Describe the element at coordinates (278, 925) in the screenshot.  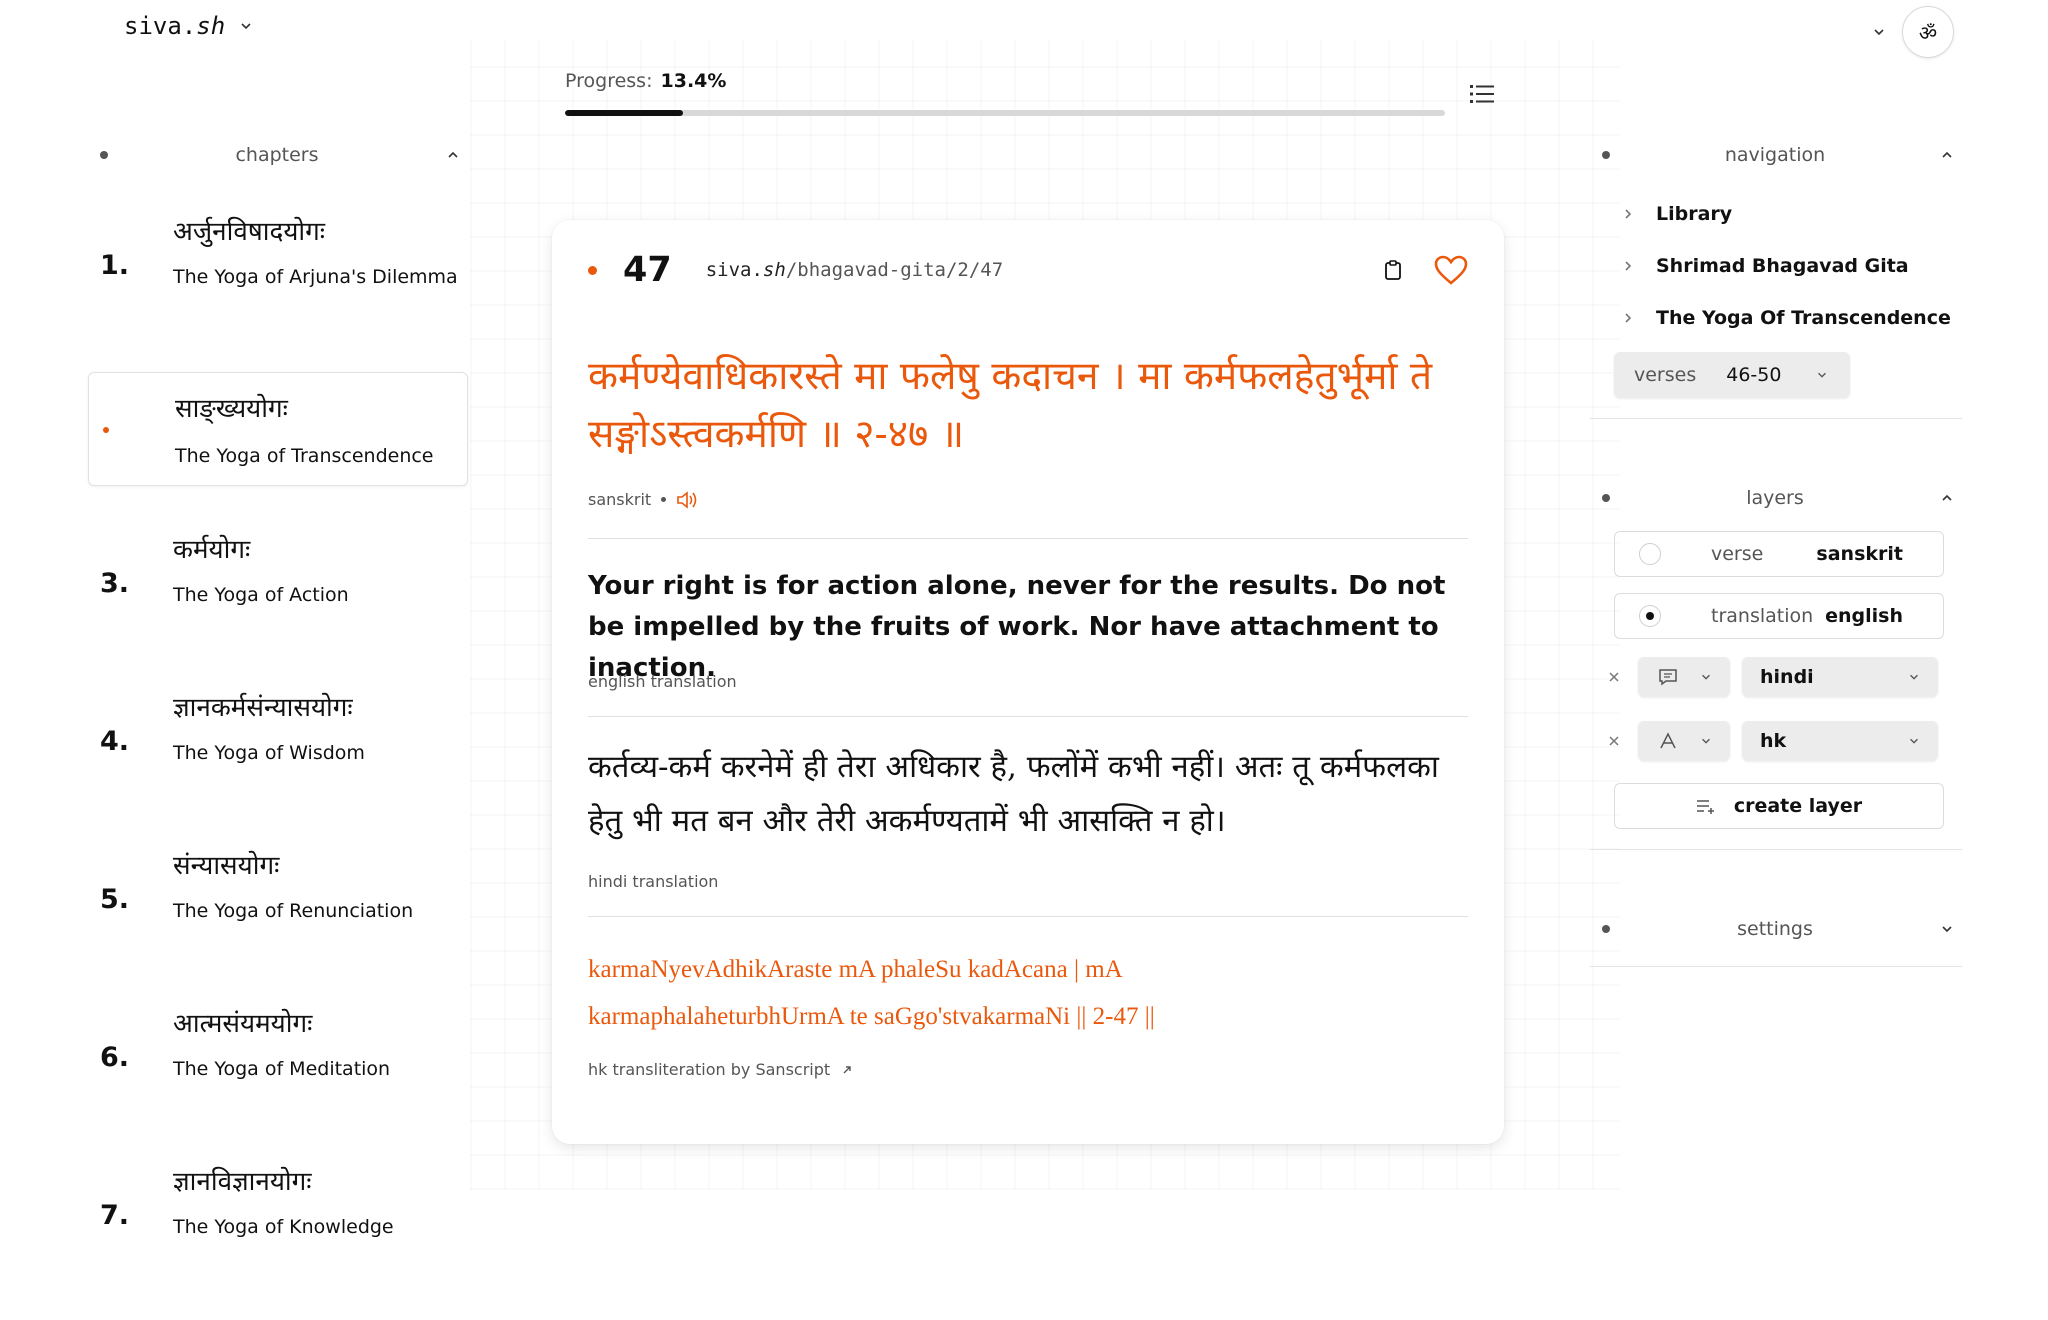
I see `chapter-item: 5. संन्यासयोगः The Yoga of Renunciation` at that location.